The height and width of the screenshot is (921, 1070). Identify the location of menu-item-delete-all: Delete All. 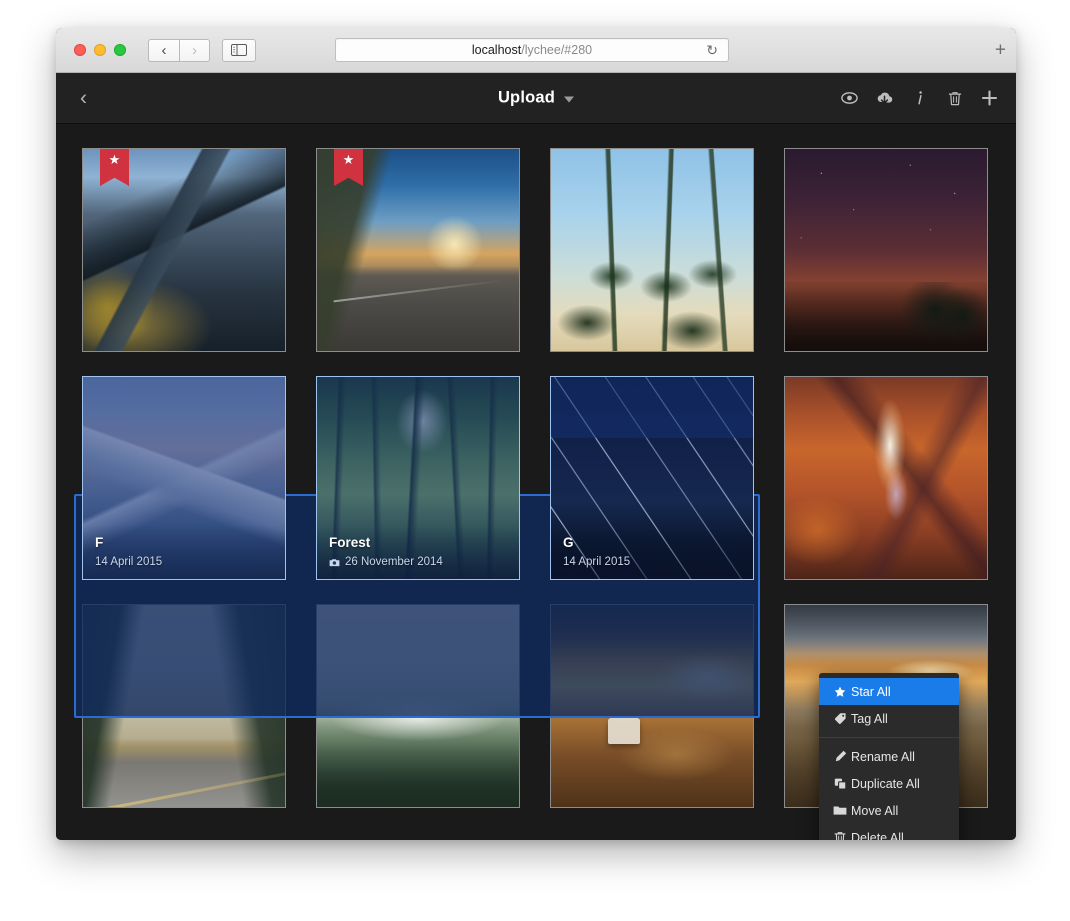
(889, 832).